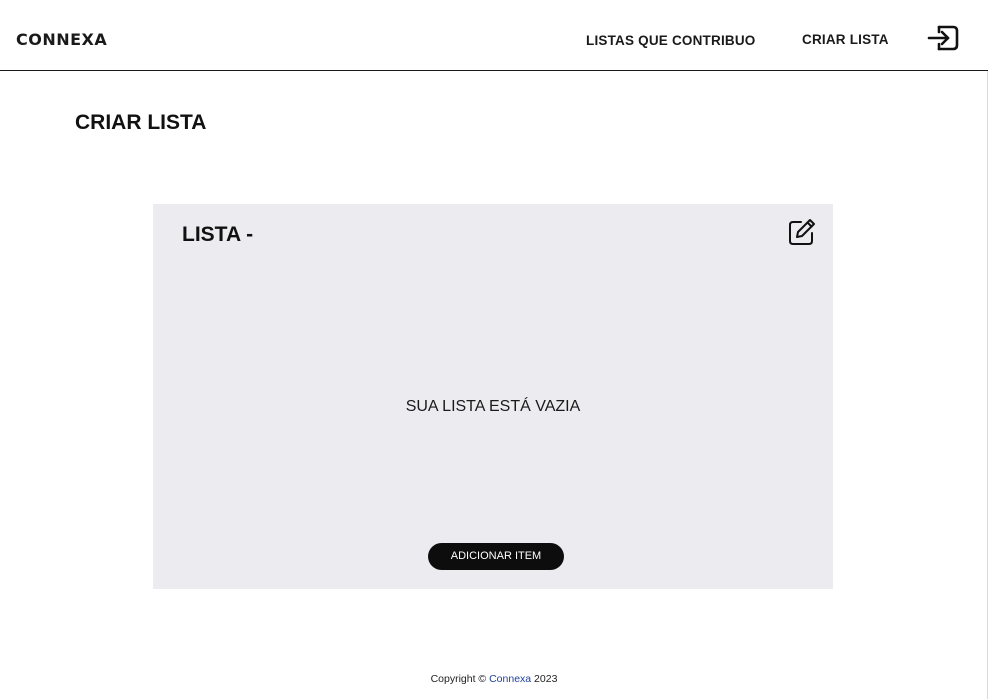  Describe the element at coordinates (546, 679) in the screenshot. I see `copyright-year: 2023` at that location.